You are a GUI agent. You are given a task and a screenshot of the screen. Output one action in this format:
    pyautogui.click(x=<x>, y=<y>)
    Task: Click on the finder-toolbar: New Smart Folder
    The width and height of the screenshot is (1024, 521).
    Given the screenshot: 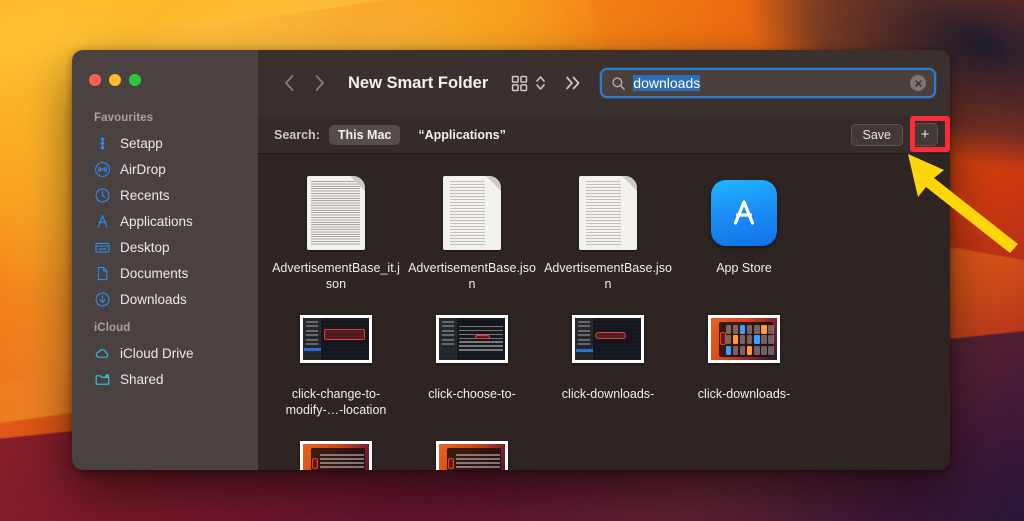 What is the action you would take?
    pyautogui.click(x=604, y=83)
    